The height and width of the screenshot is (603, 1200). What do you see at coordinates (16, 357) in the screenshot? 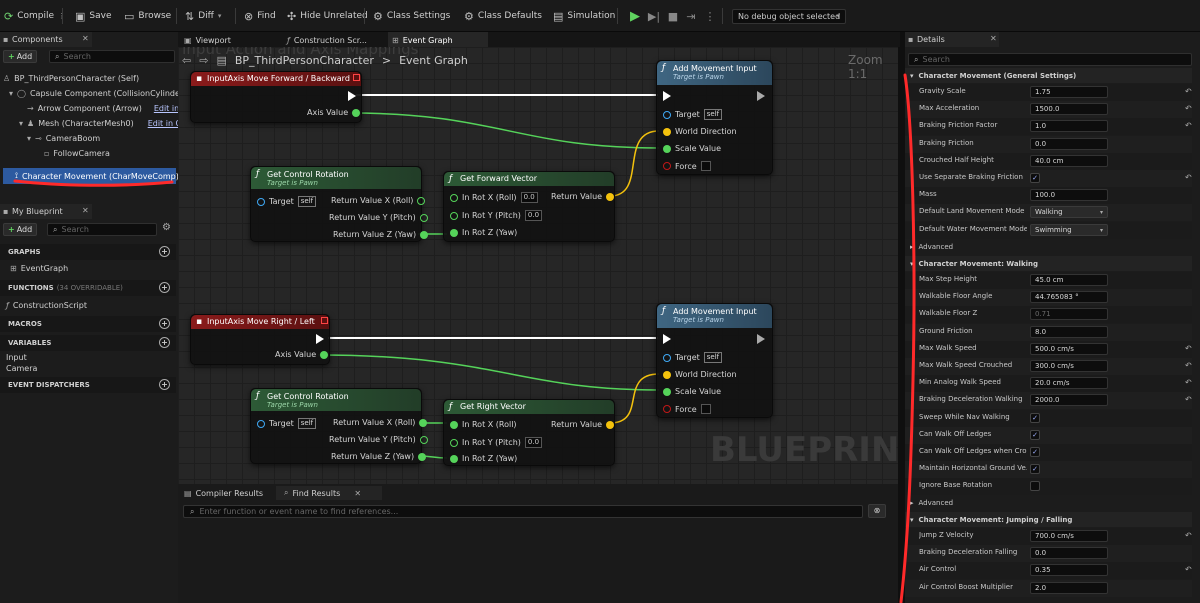
I see `variable-category-input: Input` at bounding box center [16, 357].